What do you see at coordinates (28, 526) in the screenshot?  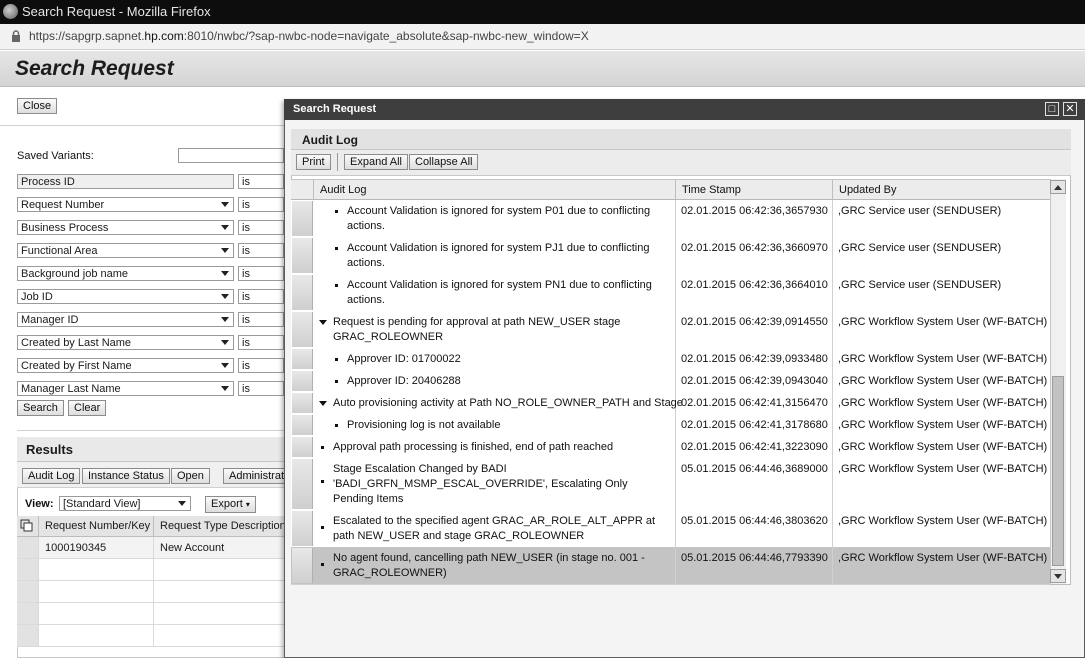 I see `select-all-icon` at bounding box center [28, 526].